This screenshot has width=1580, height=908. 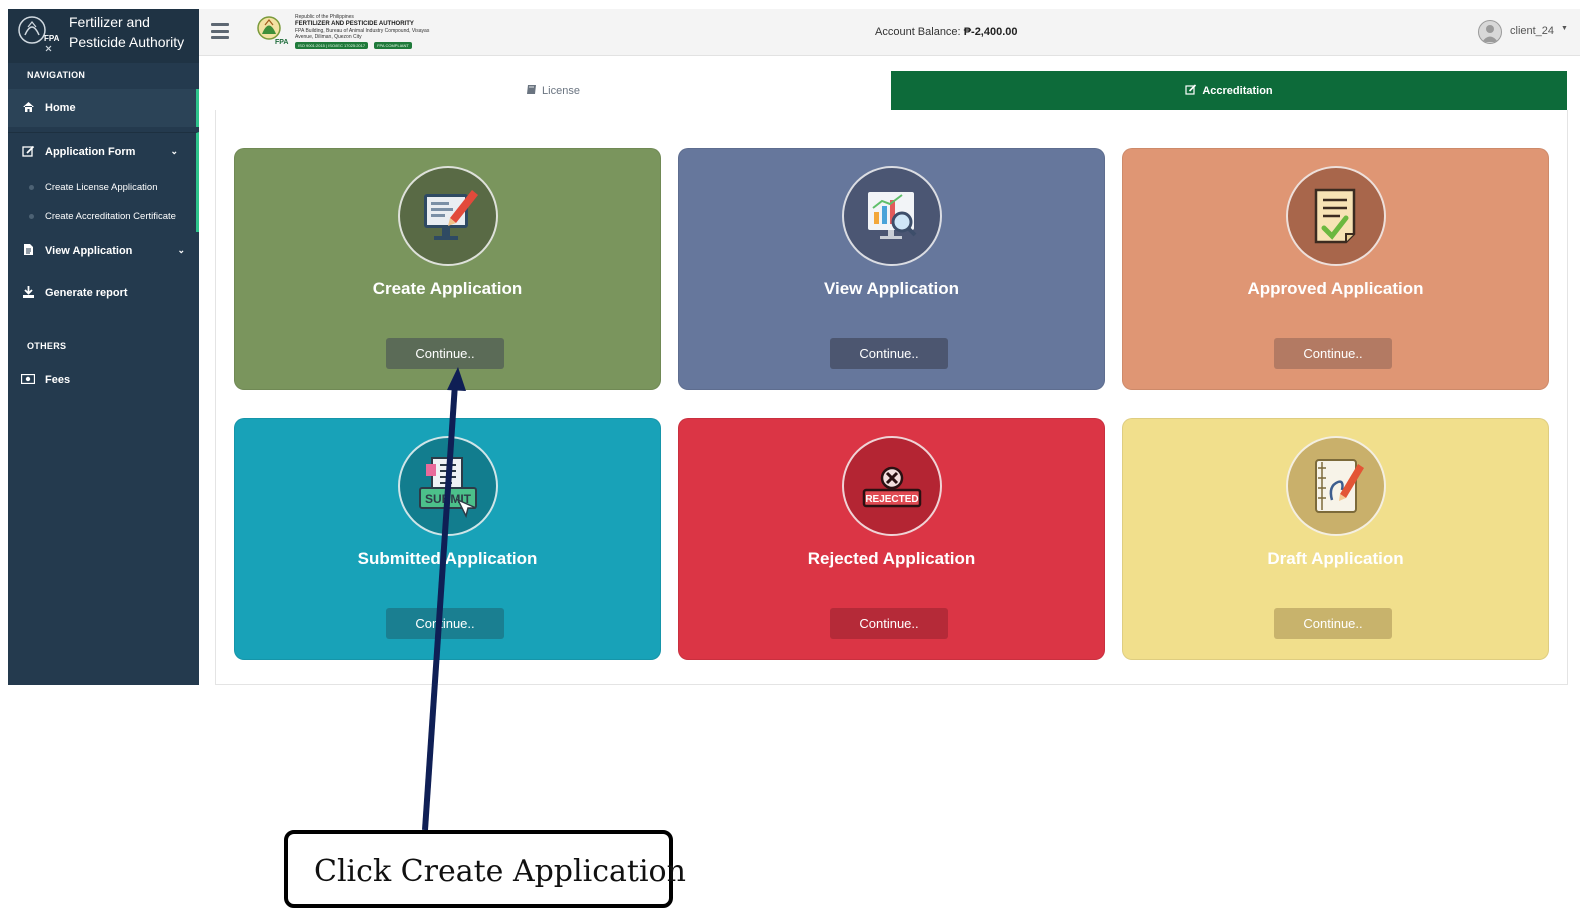 What do you see at coordinates (127, 42) in the screenshot?
I see `brand-line-2: Pesticide Authority` at bounding box center [127, 42].